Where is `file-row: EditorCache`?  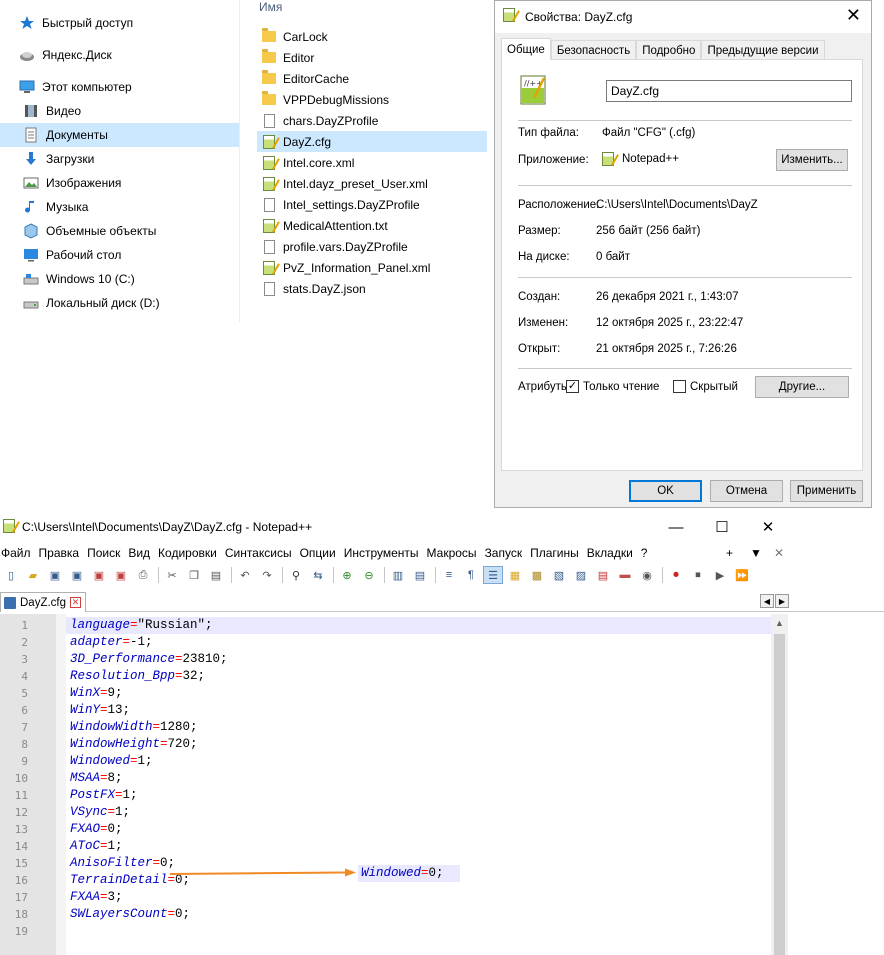
file-row: EditorCache is located at coordinates (372, 78).